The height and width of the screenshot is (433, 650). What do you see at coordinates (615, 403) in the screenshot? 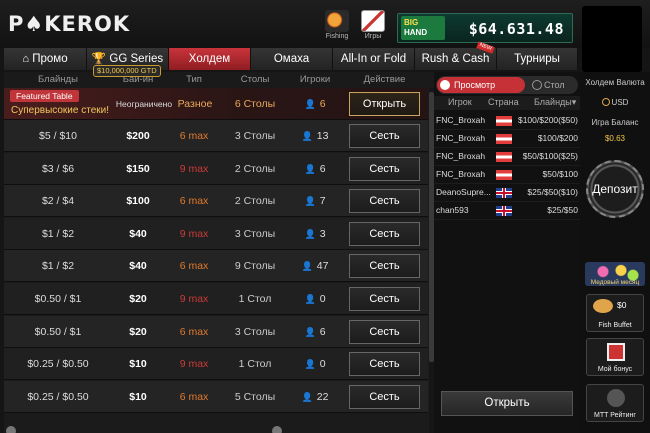
I see `mtt-rating-button: MTT Рейтинг` at bounding box center [615, 403].